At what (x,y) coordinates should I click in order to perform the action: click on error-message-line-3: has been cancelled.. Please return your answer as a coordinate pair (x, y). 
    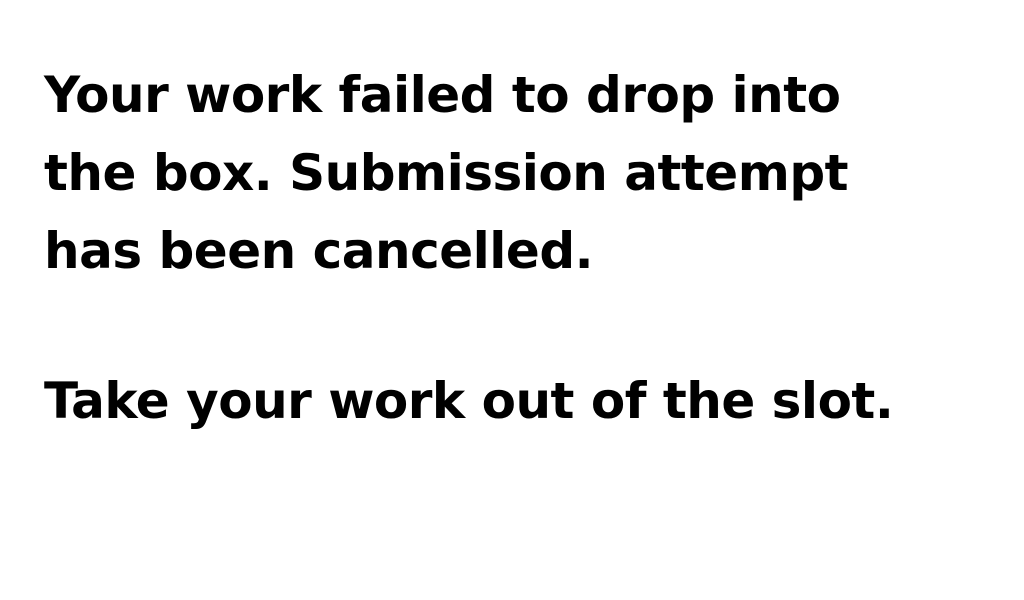
    Looking at the image, I should click on (319, 251).